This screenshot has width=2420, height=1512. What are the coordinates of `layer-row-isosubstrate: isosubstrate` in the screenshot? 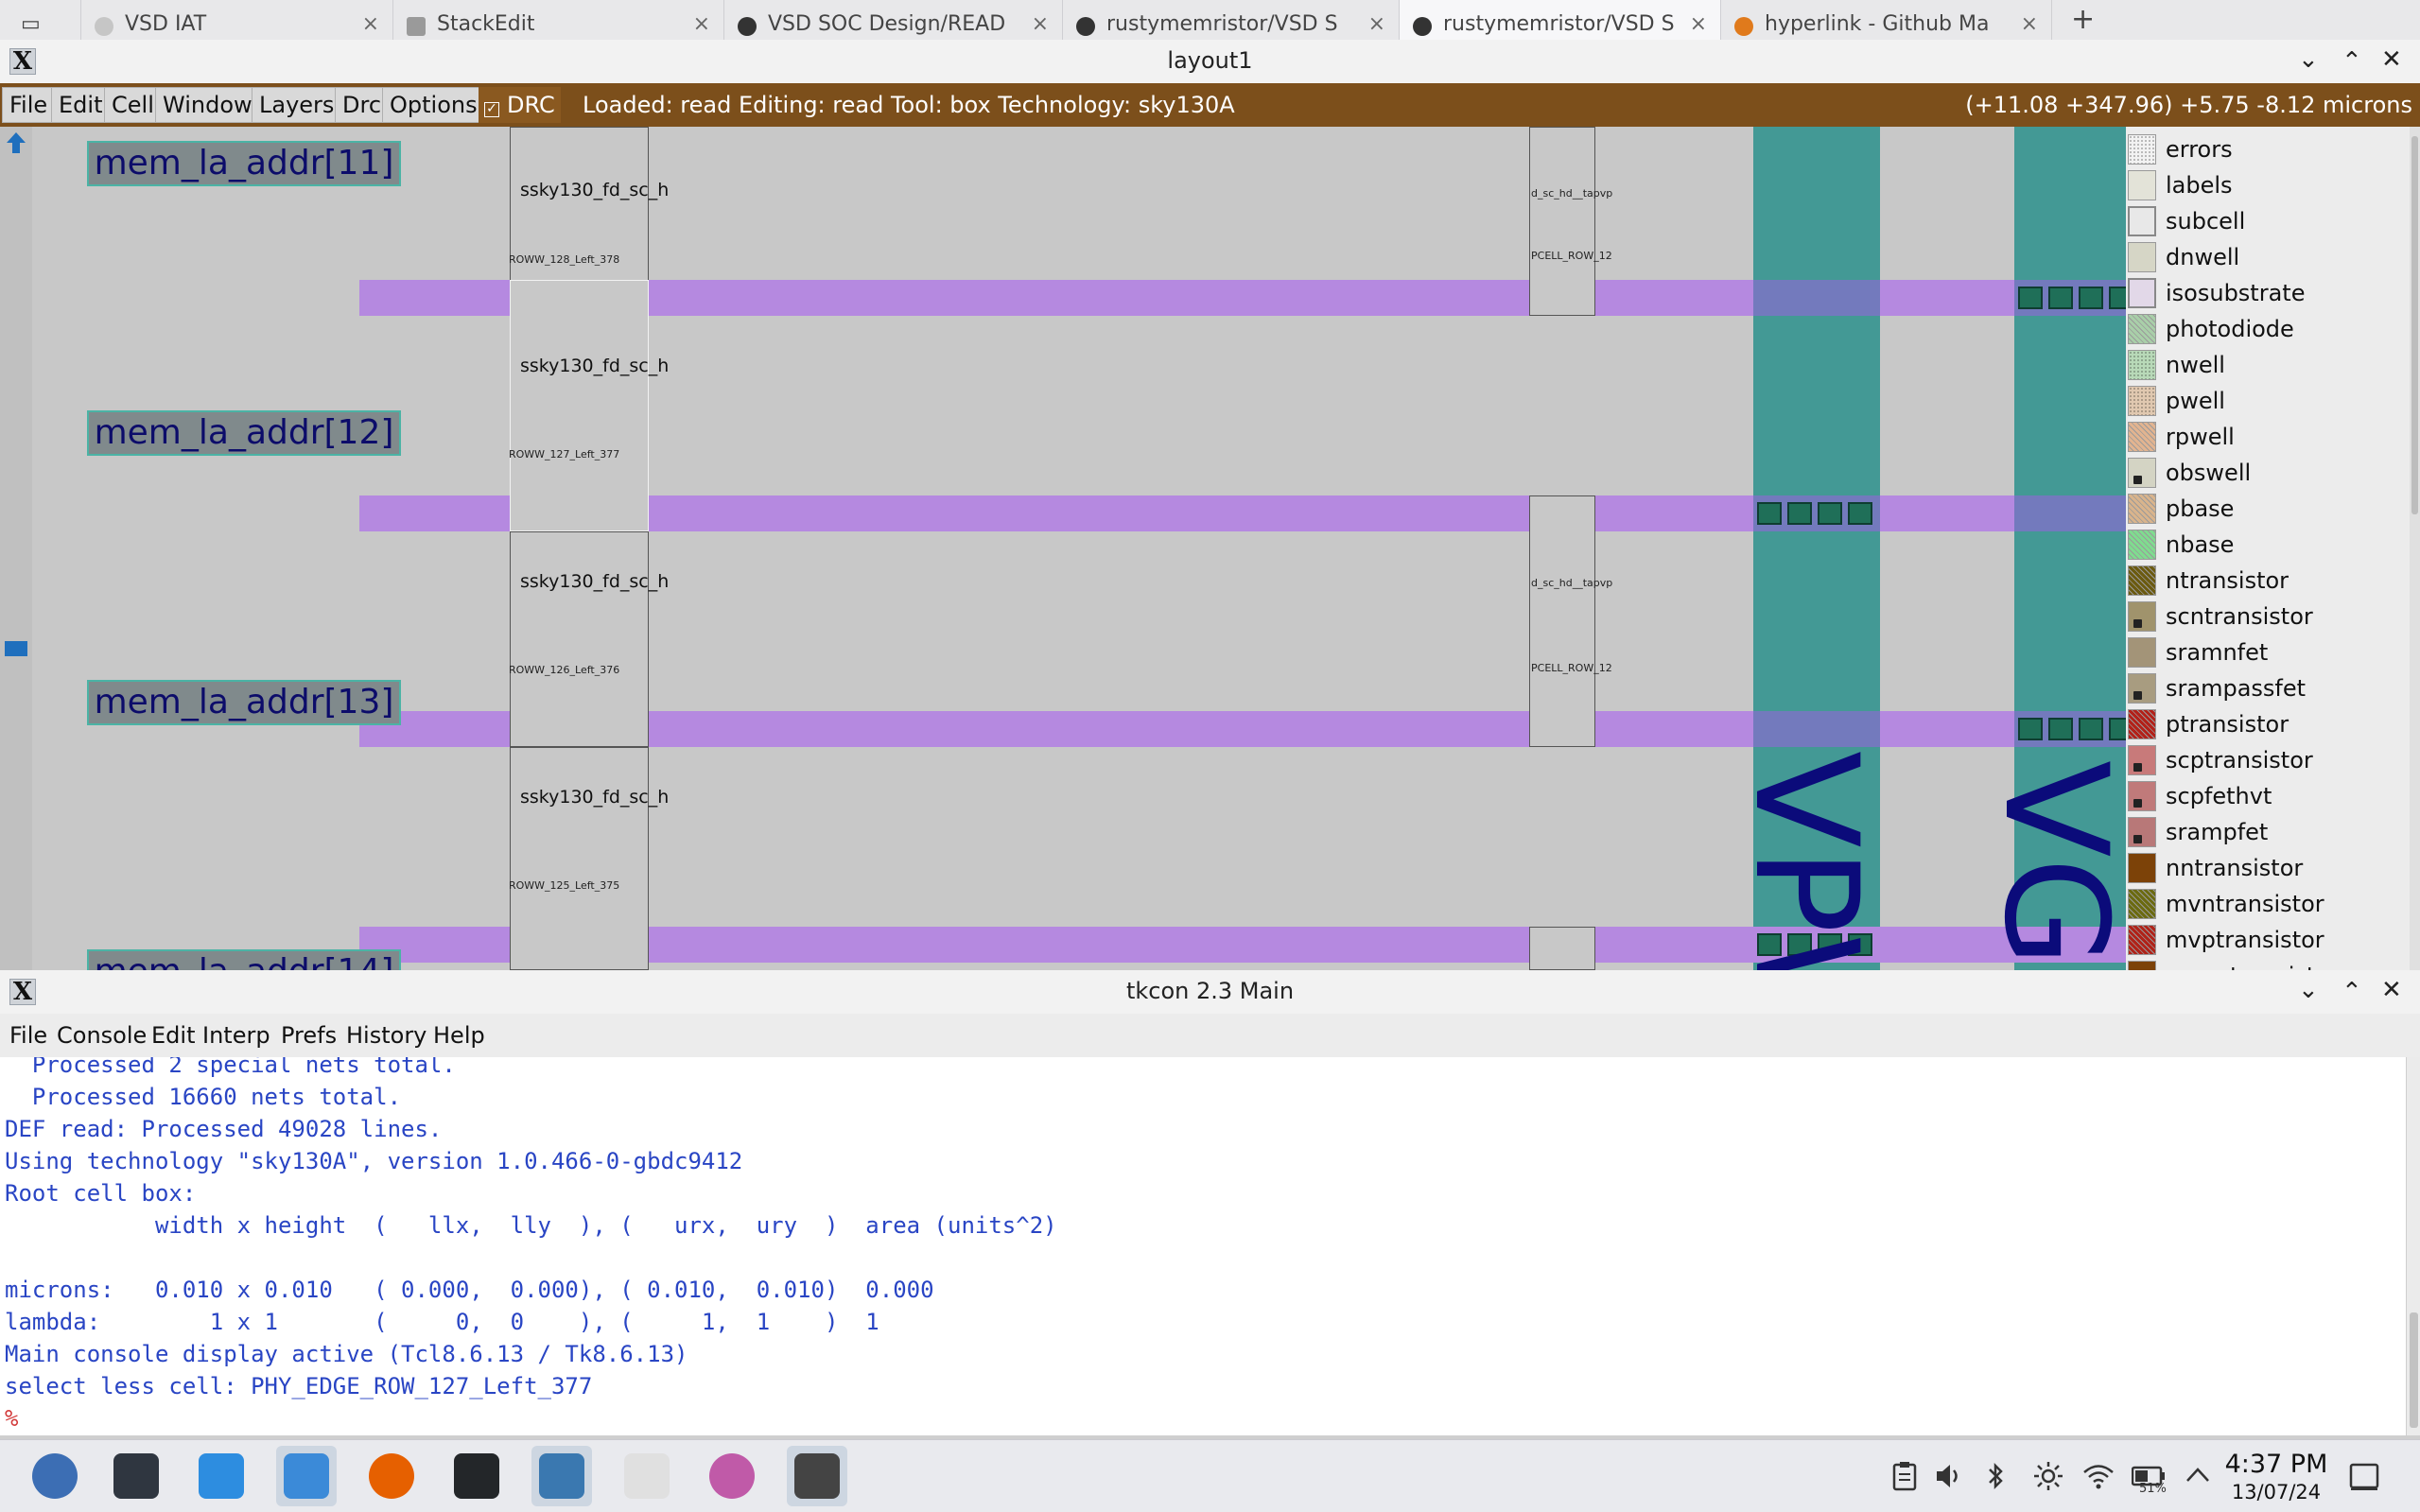 It's located at (2216, 293).